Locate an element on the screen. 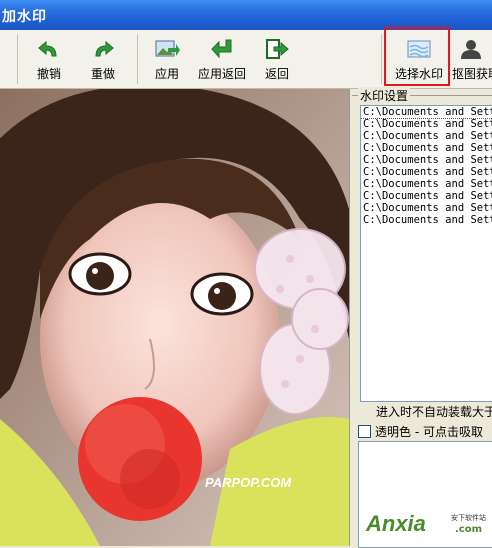 This screenshot has width=492, height=548. anxia-logo-domain: .com is located at coordinates (469, 529).